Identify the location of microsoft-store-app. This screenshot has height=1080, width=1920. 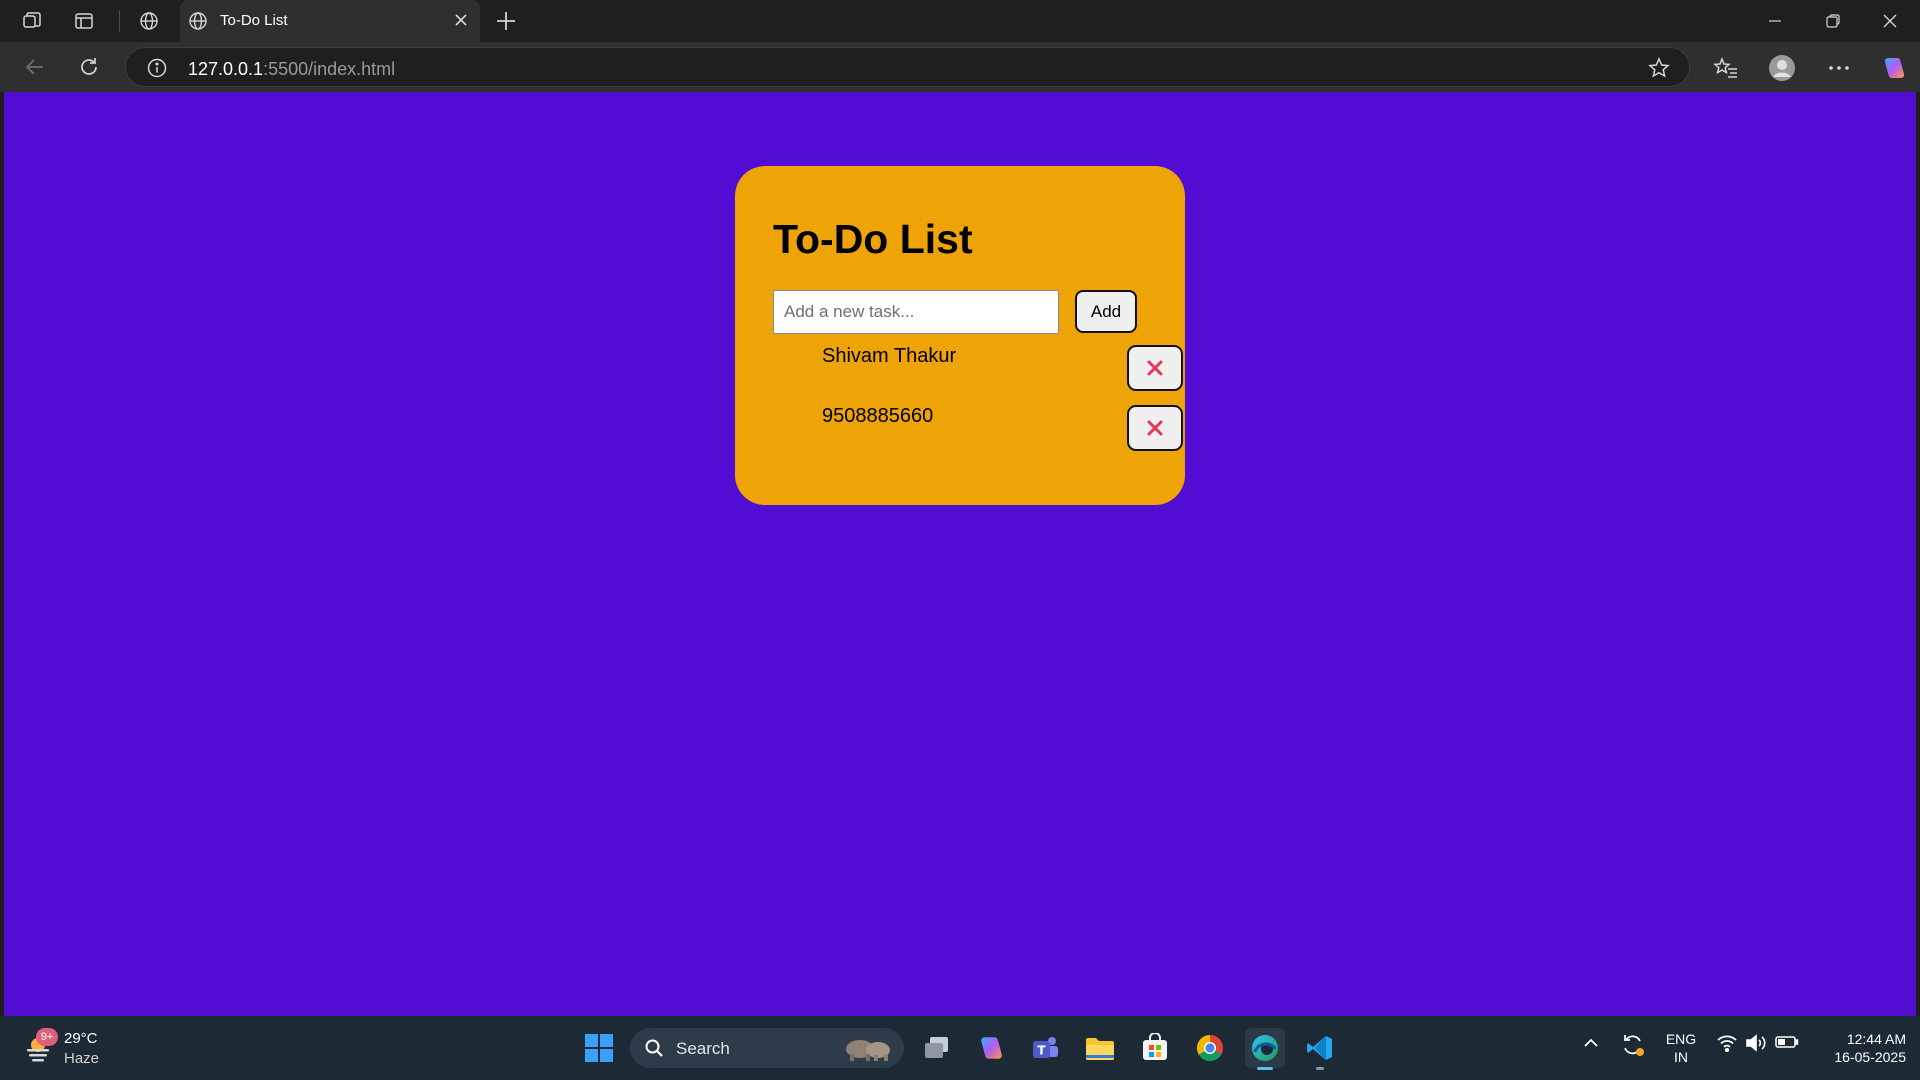
(1155, 1048).